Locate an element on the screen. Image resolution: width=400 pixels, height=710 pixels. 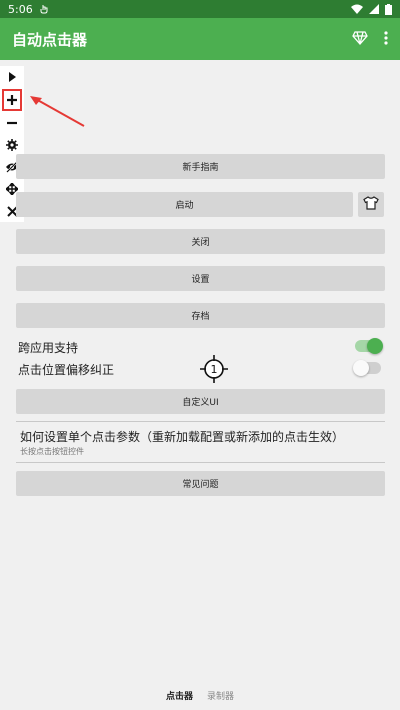
app-bar: 自动点击器 is located at coordinates (200, 39).